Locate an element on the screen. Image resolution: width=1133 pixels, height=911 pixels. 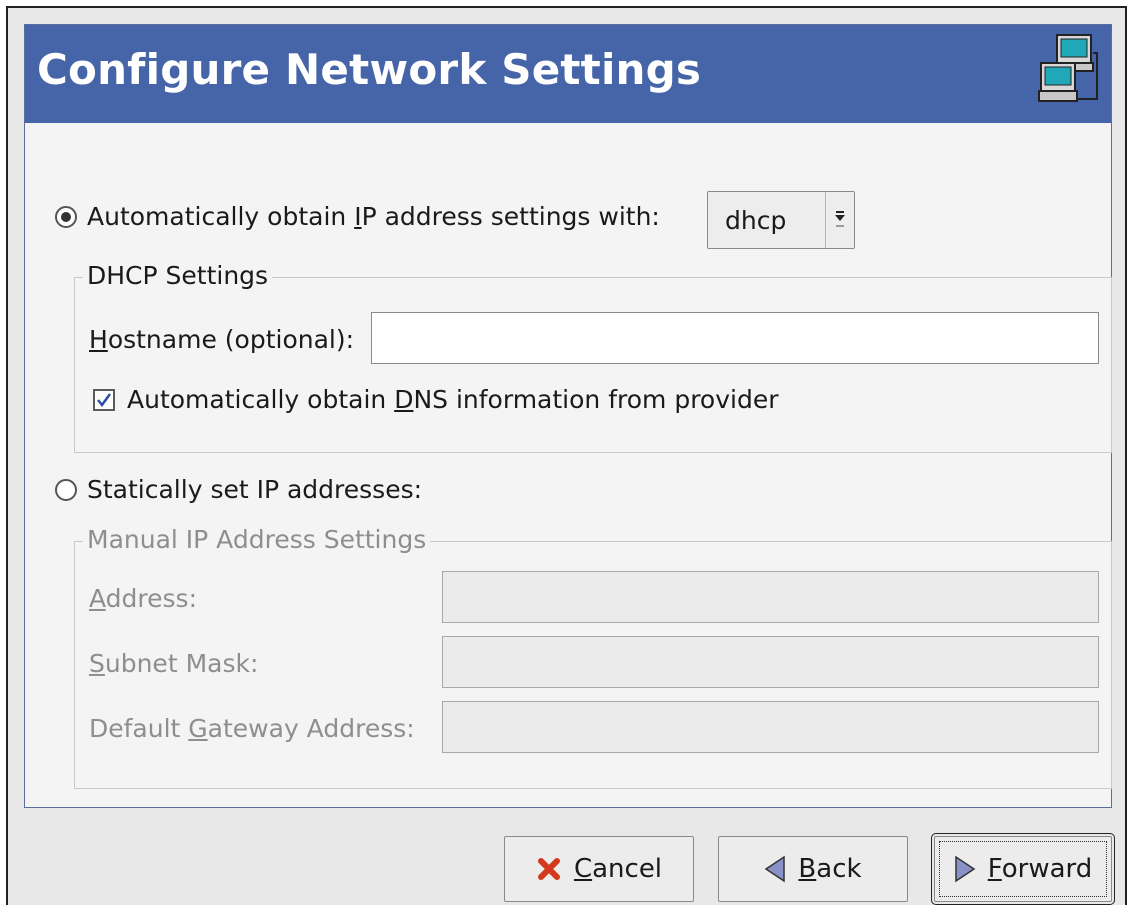
chevron-down-icon is located at coordinates (840, 220).